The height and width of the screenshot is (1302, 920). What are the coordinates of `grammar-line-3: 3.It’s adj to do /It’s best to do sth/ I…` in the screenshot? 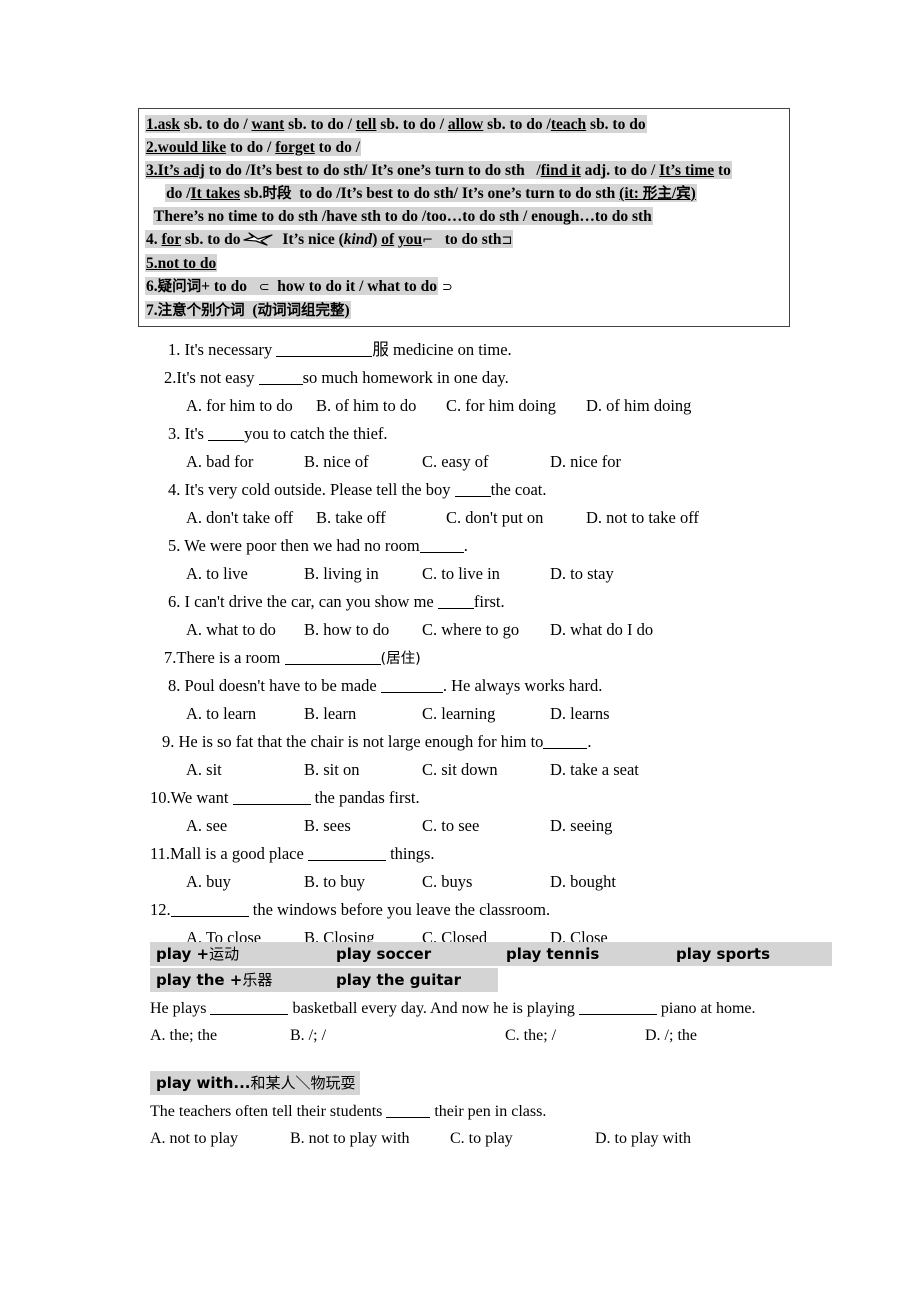 It's located at (464, 171).